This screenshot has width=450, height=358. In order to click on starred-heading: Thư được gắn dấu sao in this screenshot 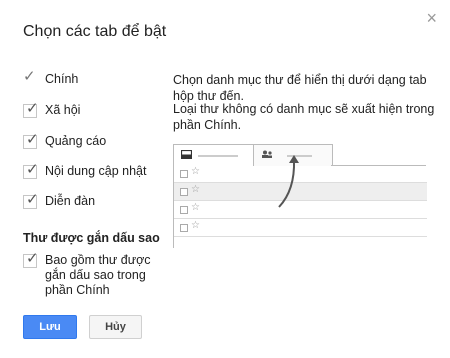, I will do `click(91, 238)`.